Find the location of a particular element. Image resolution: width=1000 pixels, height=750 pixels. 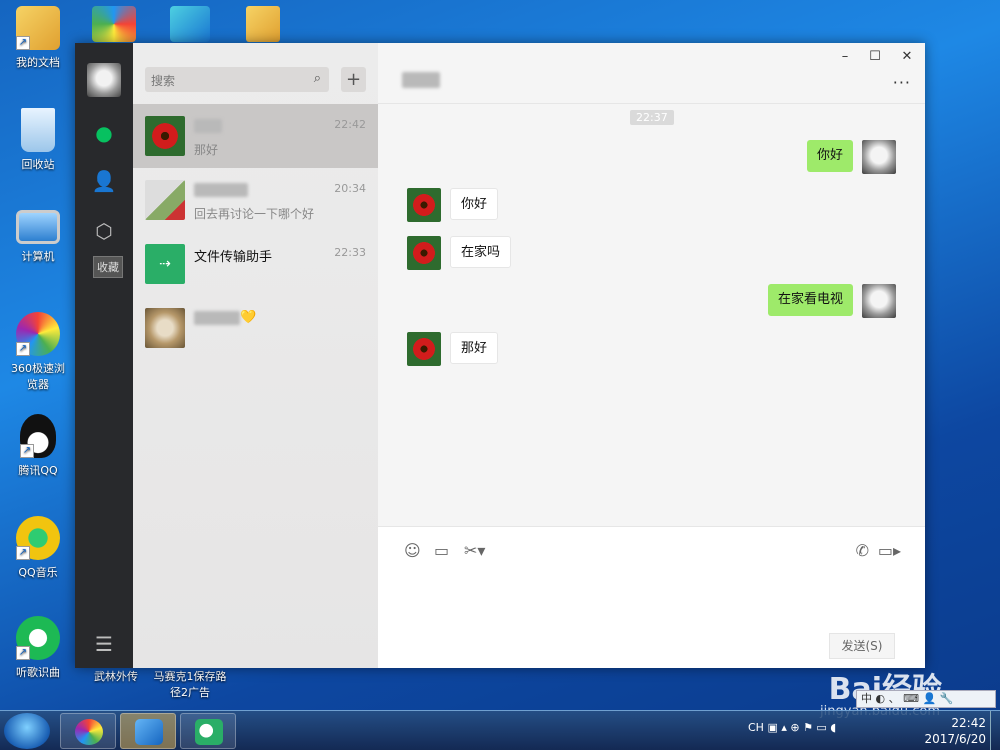

computer-icon is located at coordinates (38, 227).